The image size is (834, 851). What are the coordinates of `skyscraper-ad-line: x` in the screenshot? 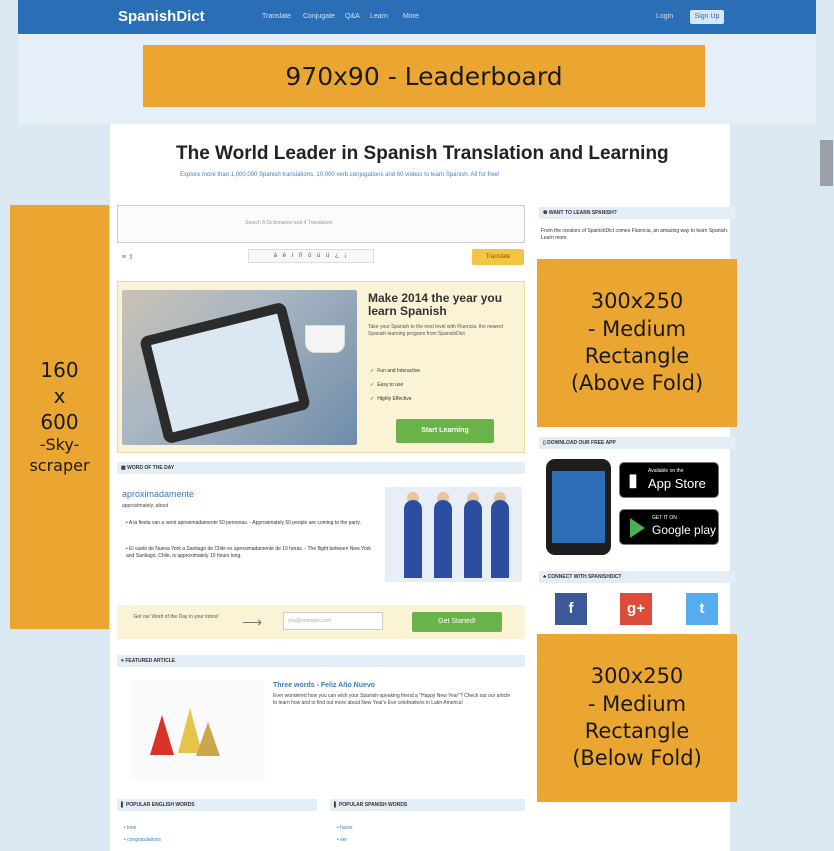 It's located at (59, 396).